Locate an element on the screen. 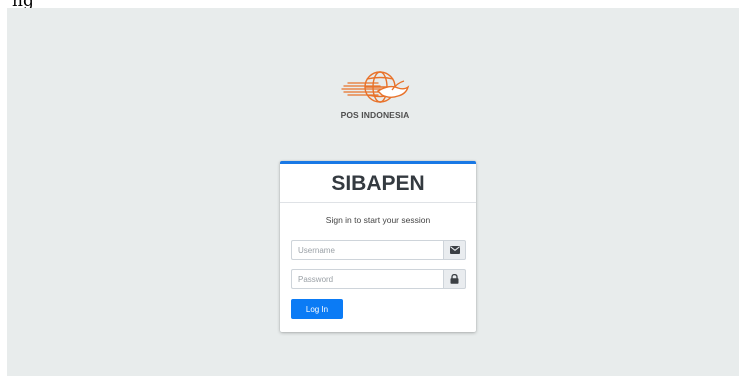 The height and width of the screenshot is (376, 739). pos-indonesia-logo: POS INDONESIA is located at coordinates (375, 95).